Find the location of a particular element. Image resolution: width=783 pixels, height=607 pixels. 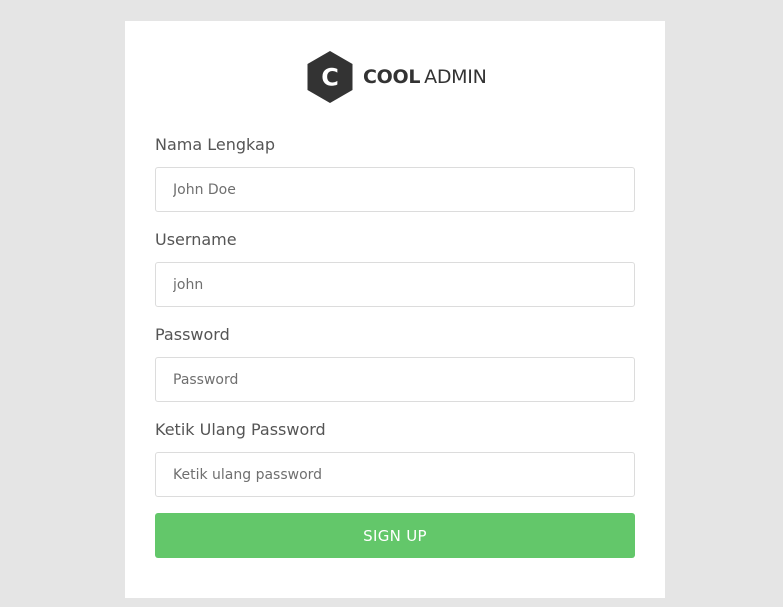

username-input is located at coordinates (395, 284).